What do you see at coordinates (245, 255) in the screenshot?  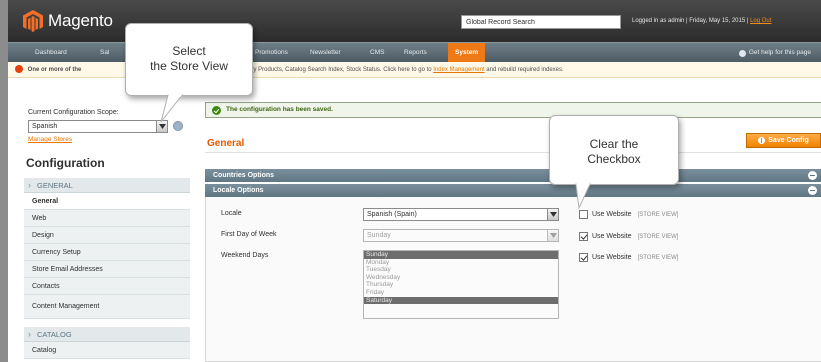 I see `weekend-days-label: Weekend Days` at bounding box center [245, 255].